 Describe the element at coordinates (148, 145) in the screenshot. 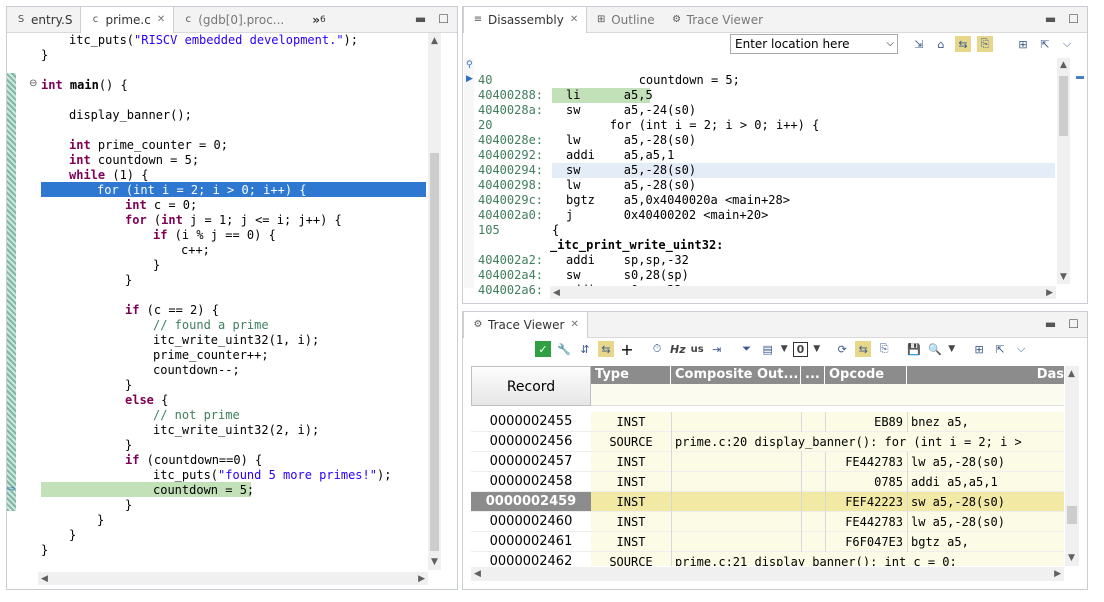

I see `code-line: int prime_counter = 0;` at that location.